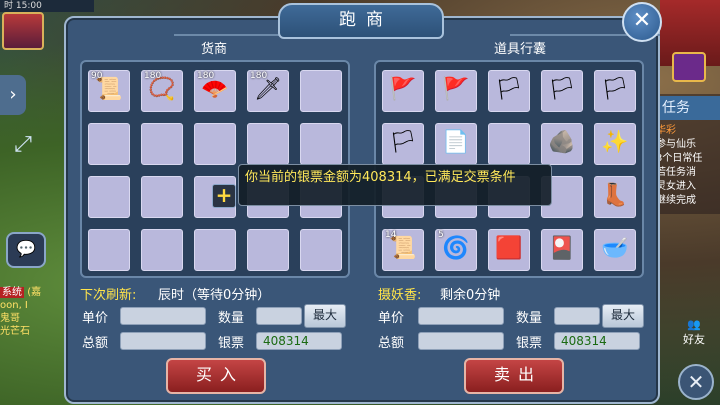 This screenshot has width=720, height=405. Describe the element at coordinates (47, 6) in the screenshot. I see `status-bar: 时 15:00` at that location.